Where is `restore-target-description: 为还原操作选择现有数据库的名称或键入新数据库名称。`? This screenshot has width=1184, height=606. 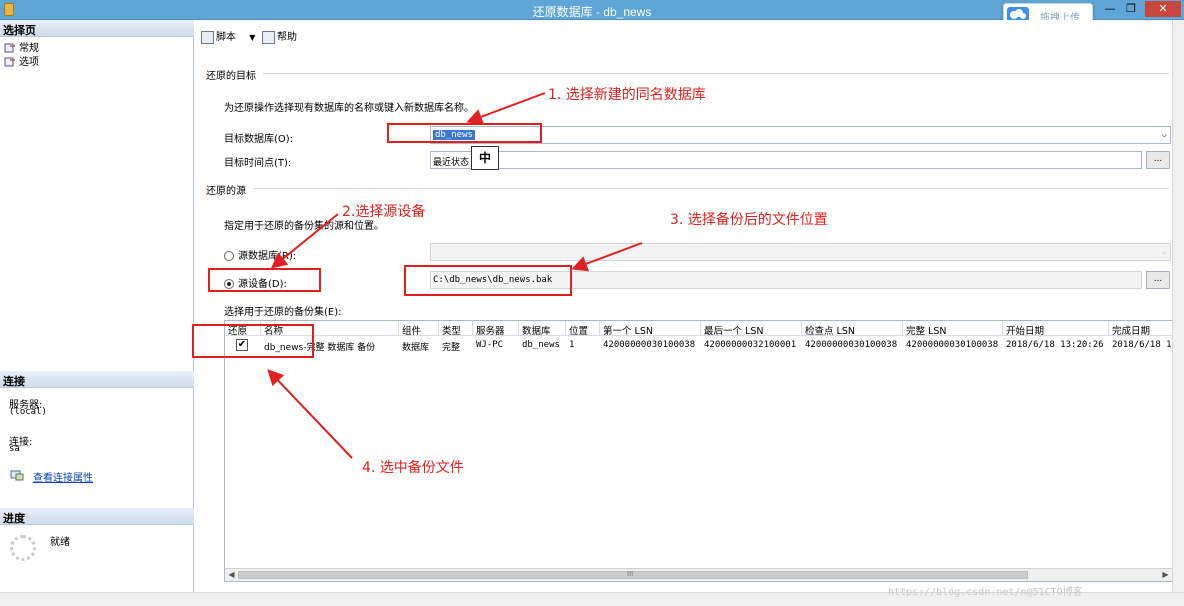
restore-target-description: 为还原操作选择现有数据库的名称或键入新数据库名称。 is located at coordinates (349, 108).